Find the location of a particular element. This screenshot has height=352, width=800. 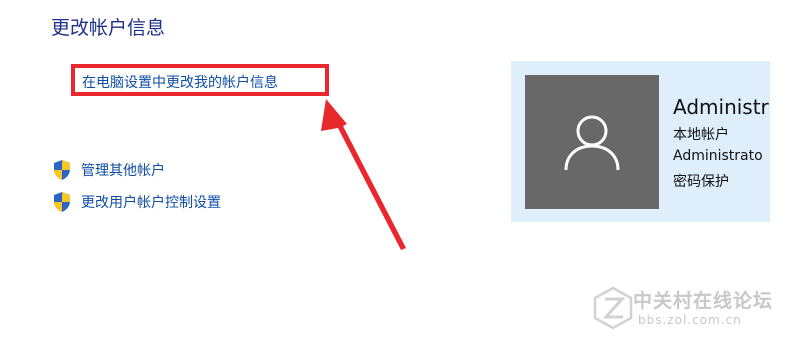

section-title: 更改帐户信息 is located at coordinates (108, 28).